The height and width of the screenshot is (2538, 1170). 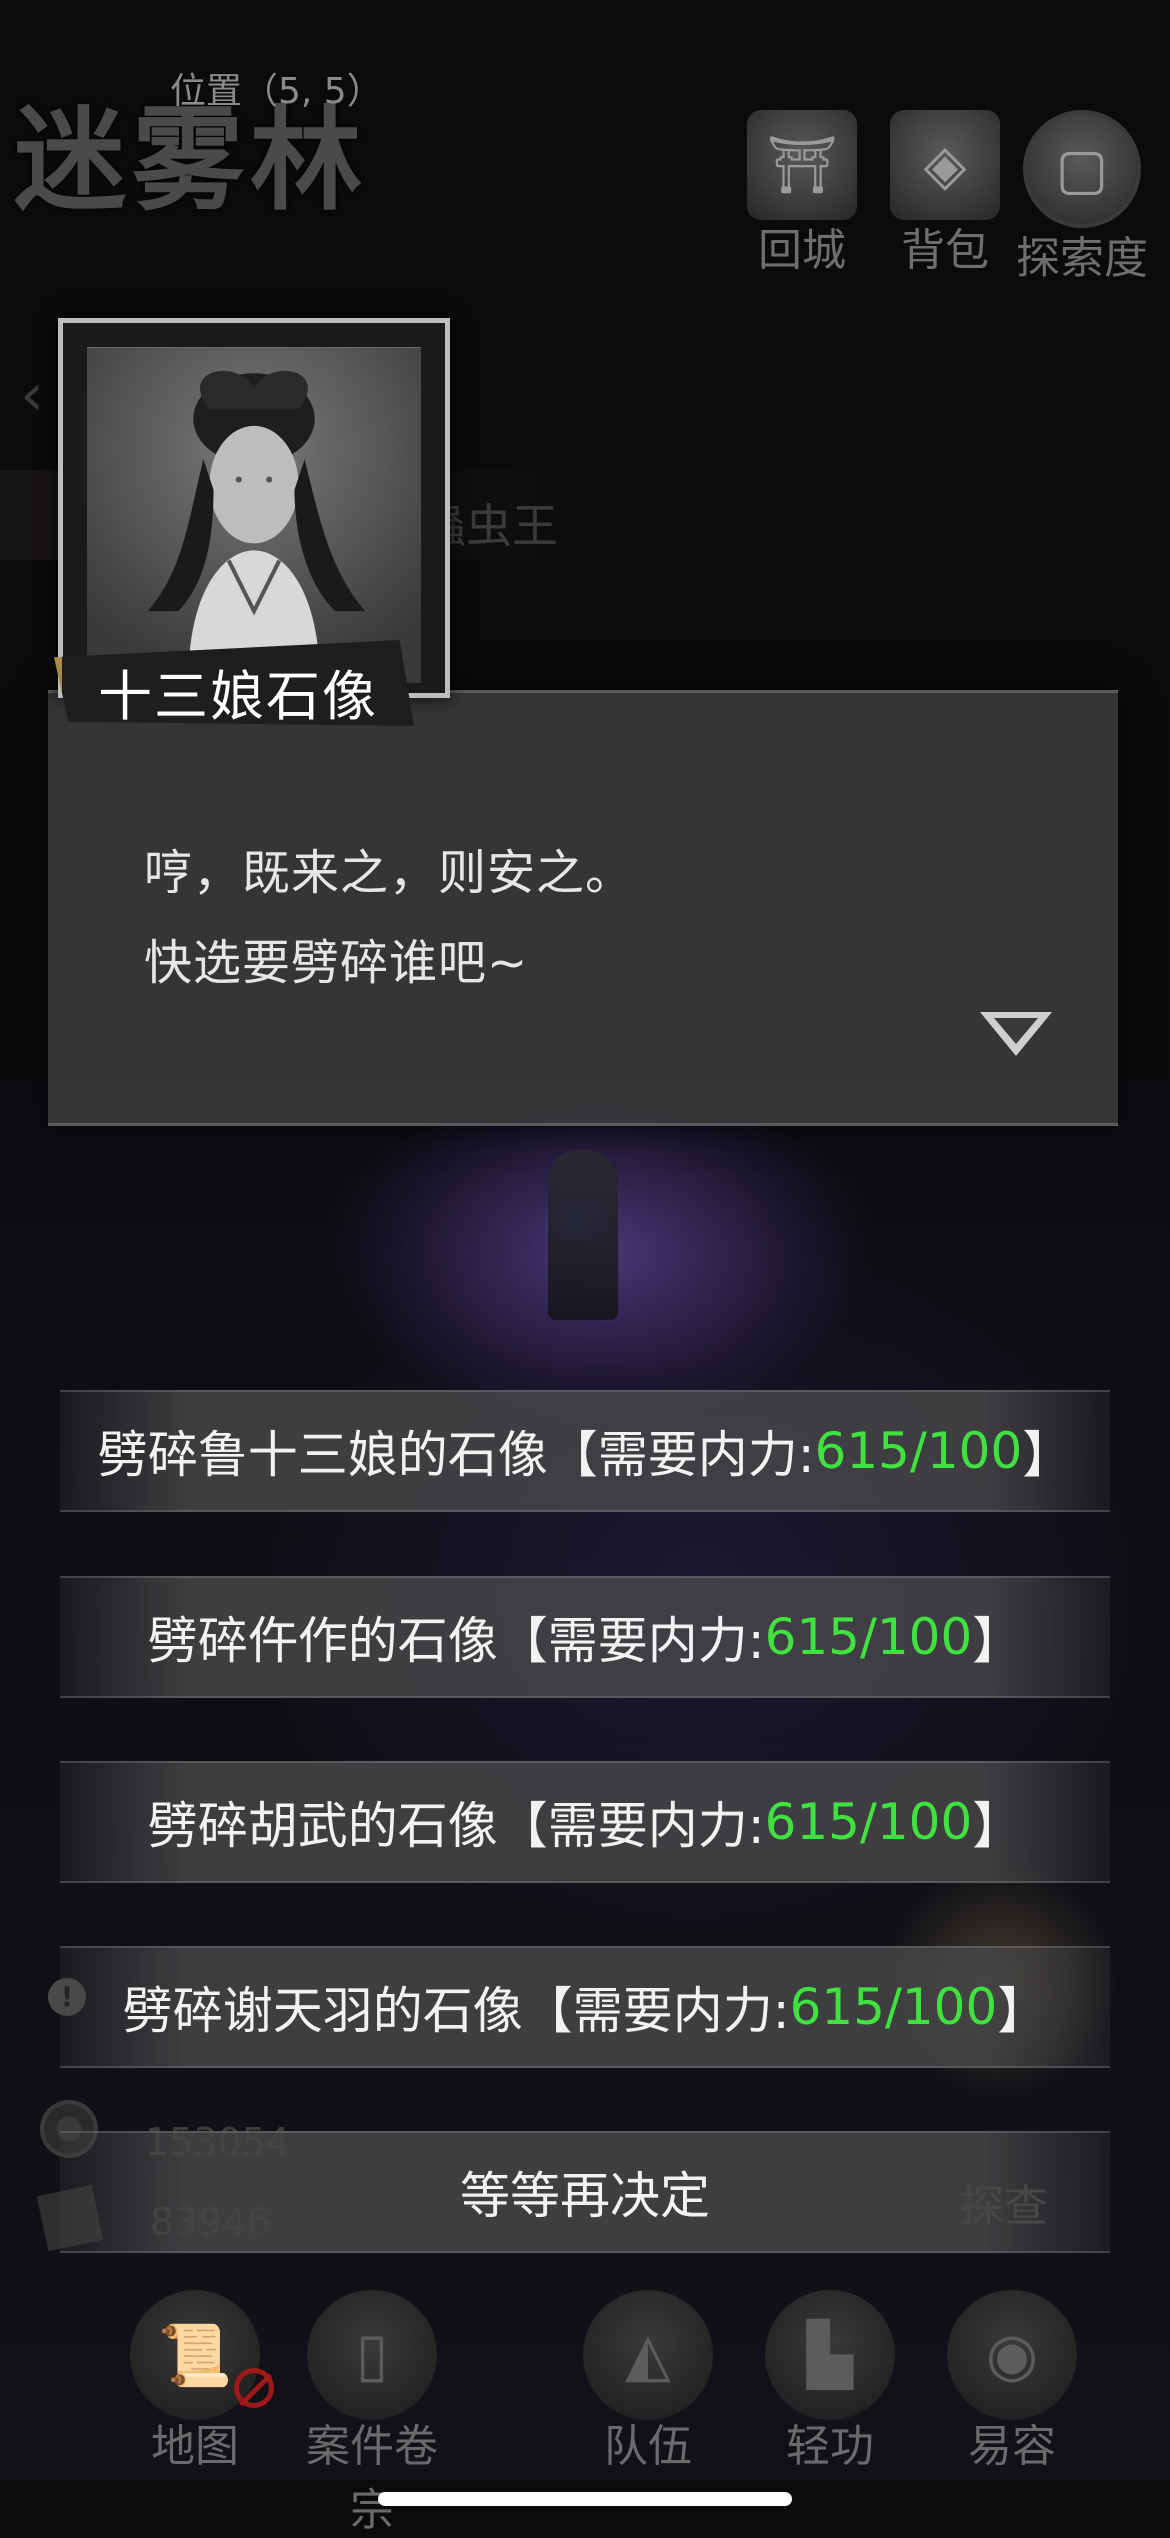 I want to click on choice-text: 等等再决定, so click(x=585, y=2196).